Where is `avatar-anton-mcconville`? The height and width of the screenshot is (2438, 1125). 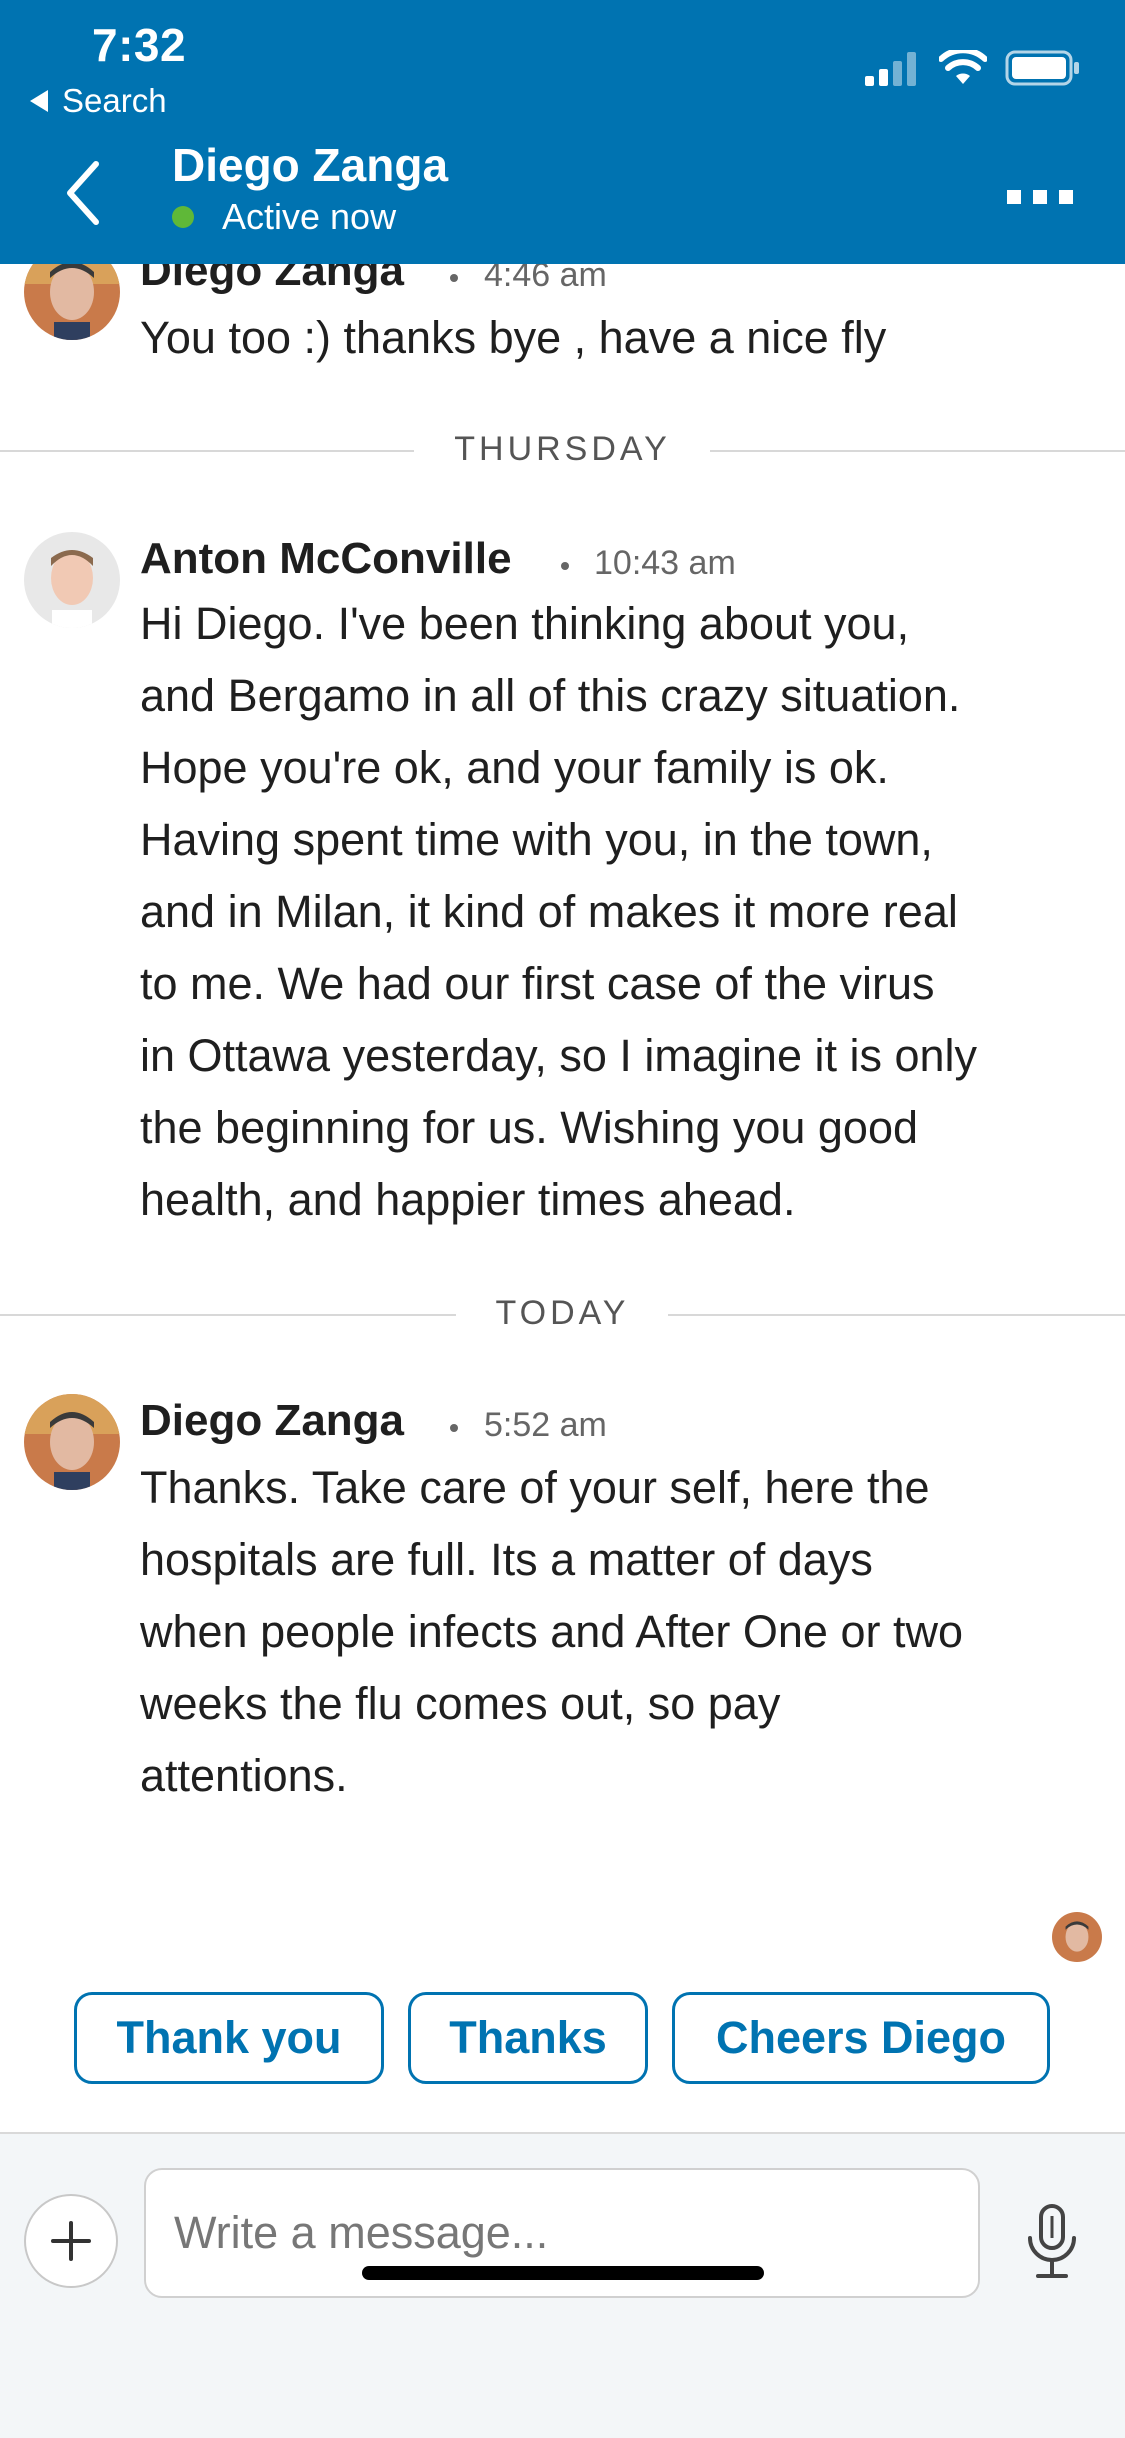 avatar-anton-mcconville is located at coordinates (72, 580).